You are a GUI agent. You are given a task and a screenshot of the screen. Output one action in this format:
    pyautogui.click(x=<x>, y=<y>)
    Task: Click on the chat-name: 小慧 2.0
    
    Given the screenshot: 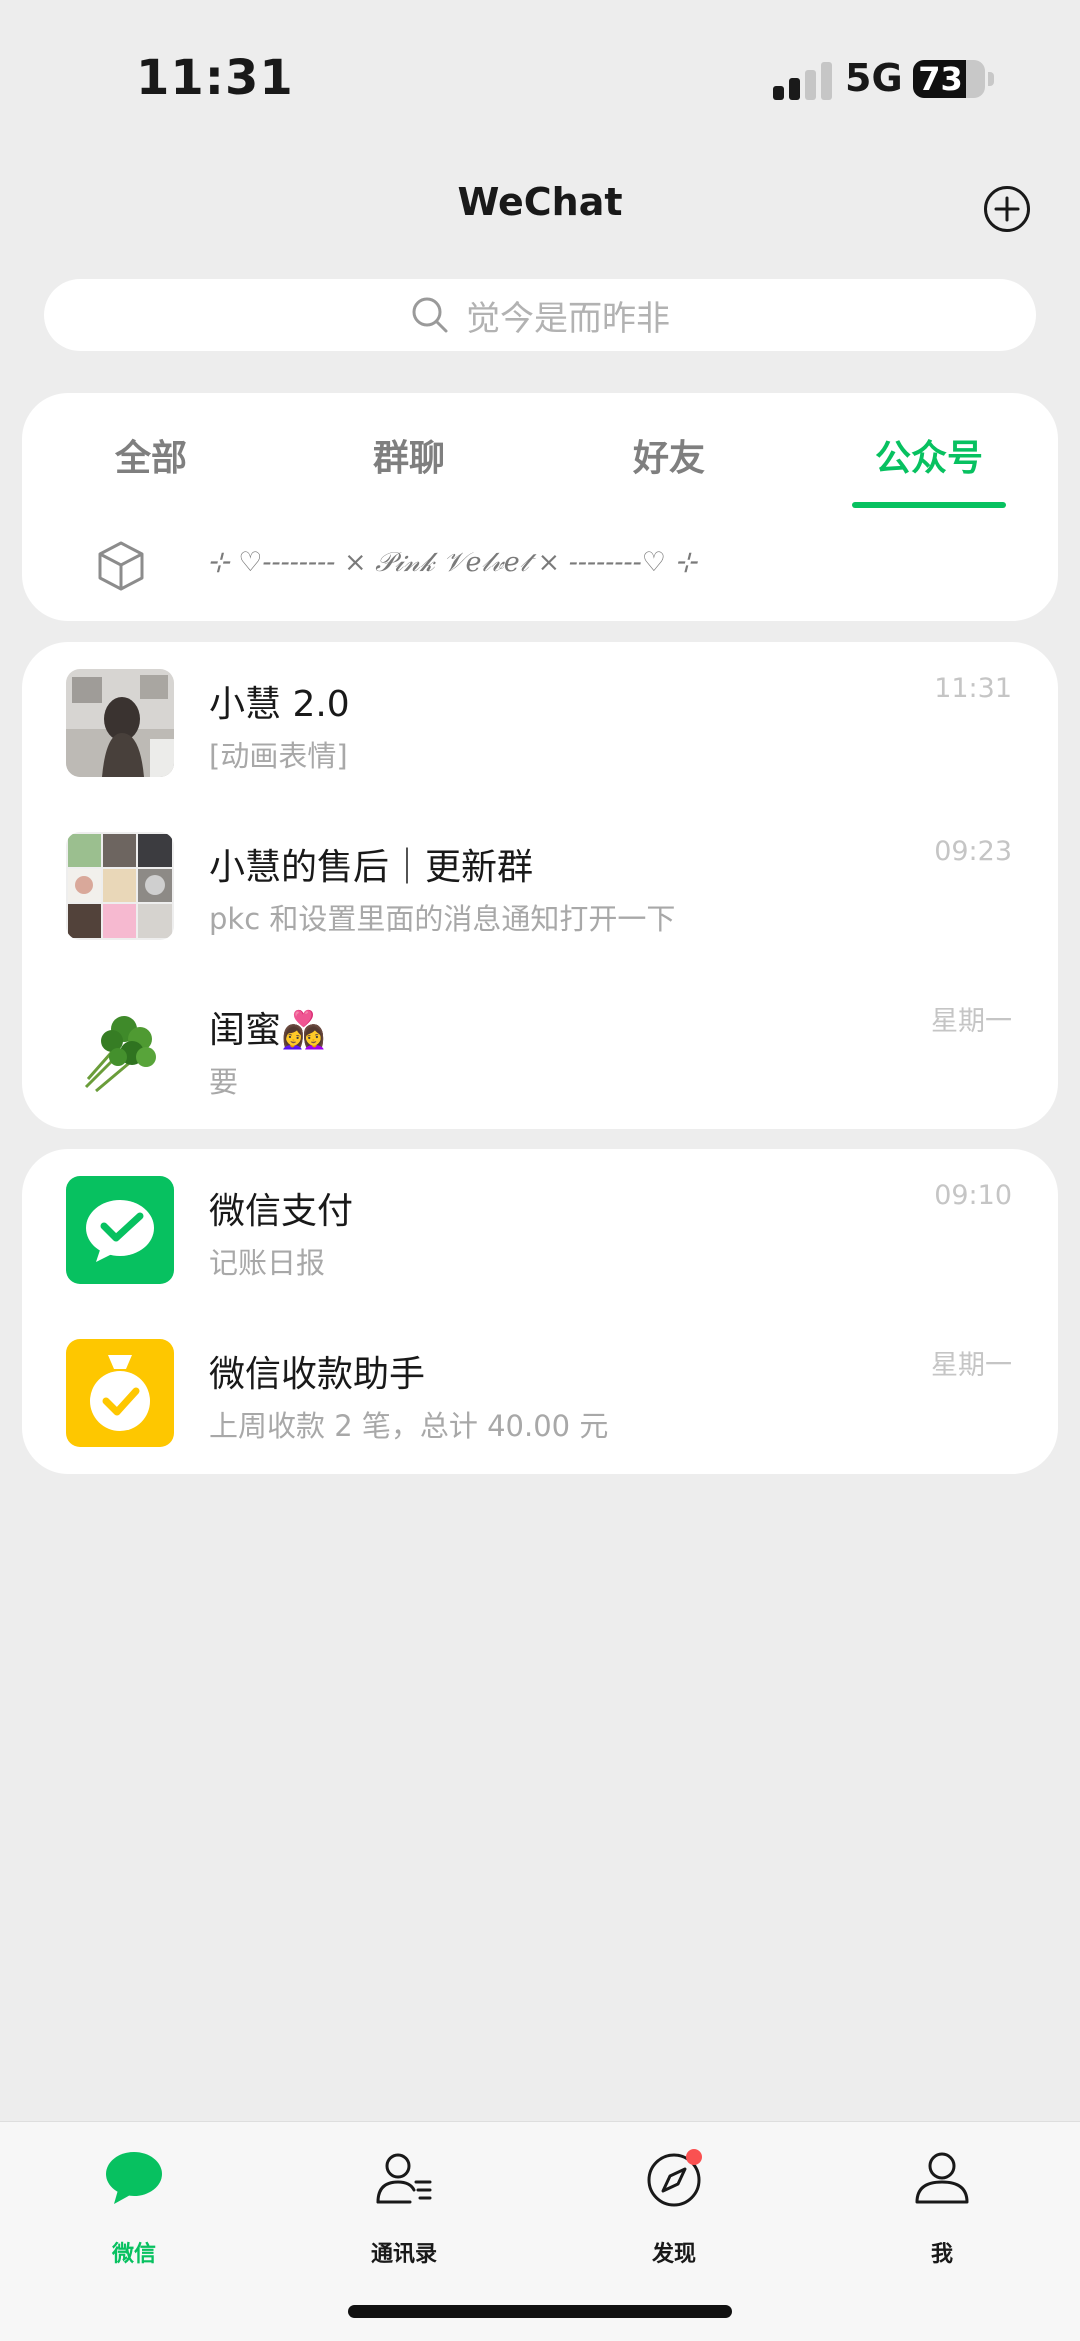 What is the action you would take?
    pyautogui.click(x=279, y=704)
    